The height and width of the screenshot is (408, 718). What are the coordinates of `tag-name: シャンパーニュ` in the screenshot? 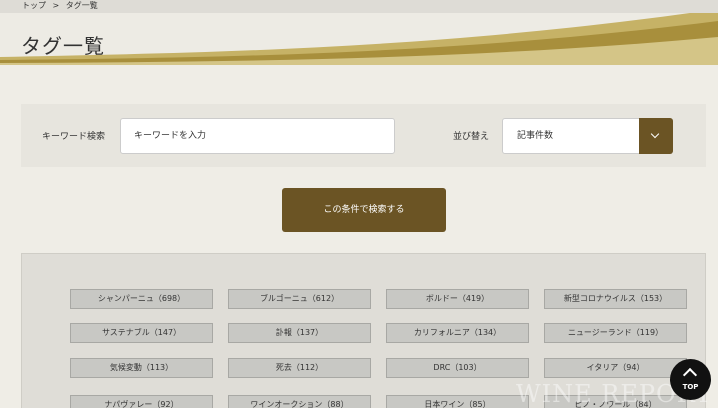 It's located at (125, 298).